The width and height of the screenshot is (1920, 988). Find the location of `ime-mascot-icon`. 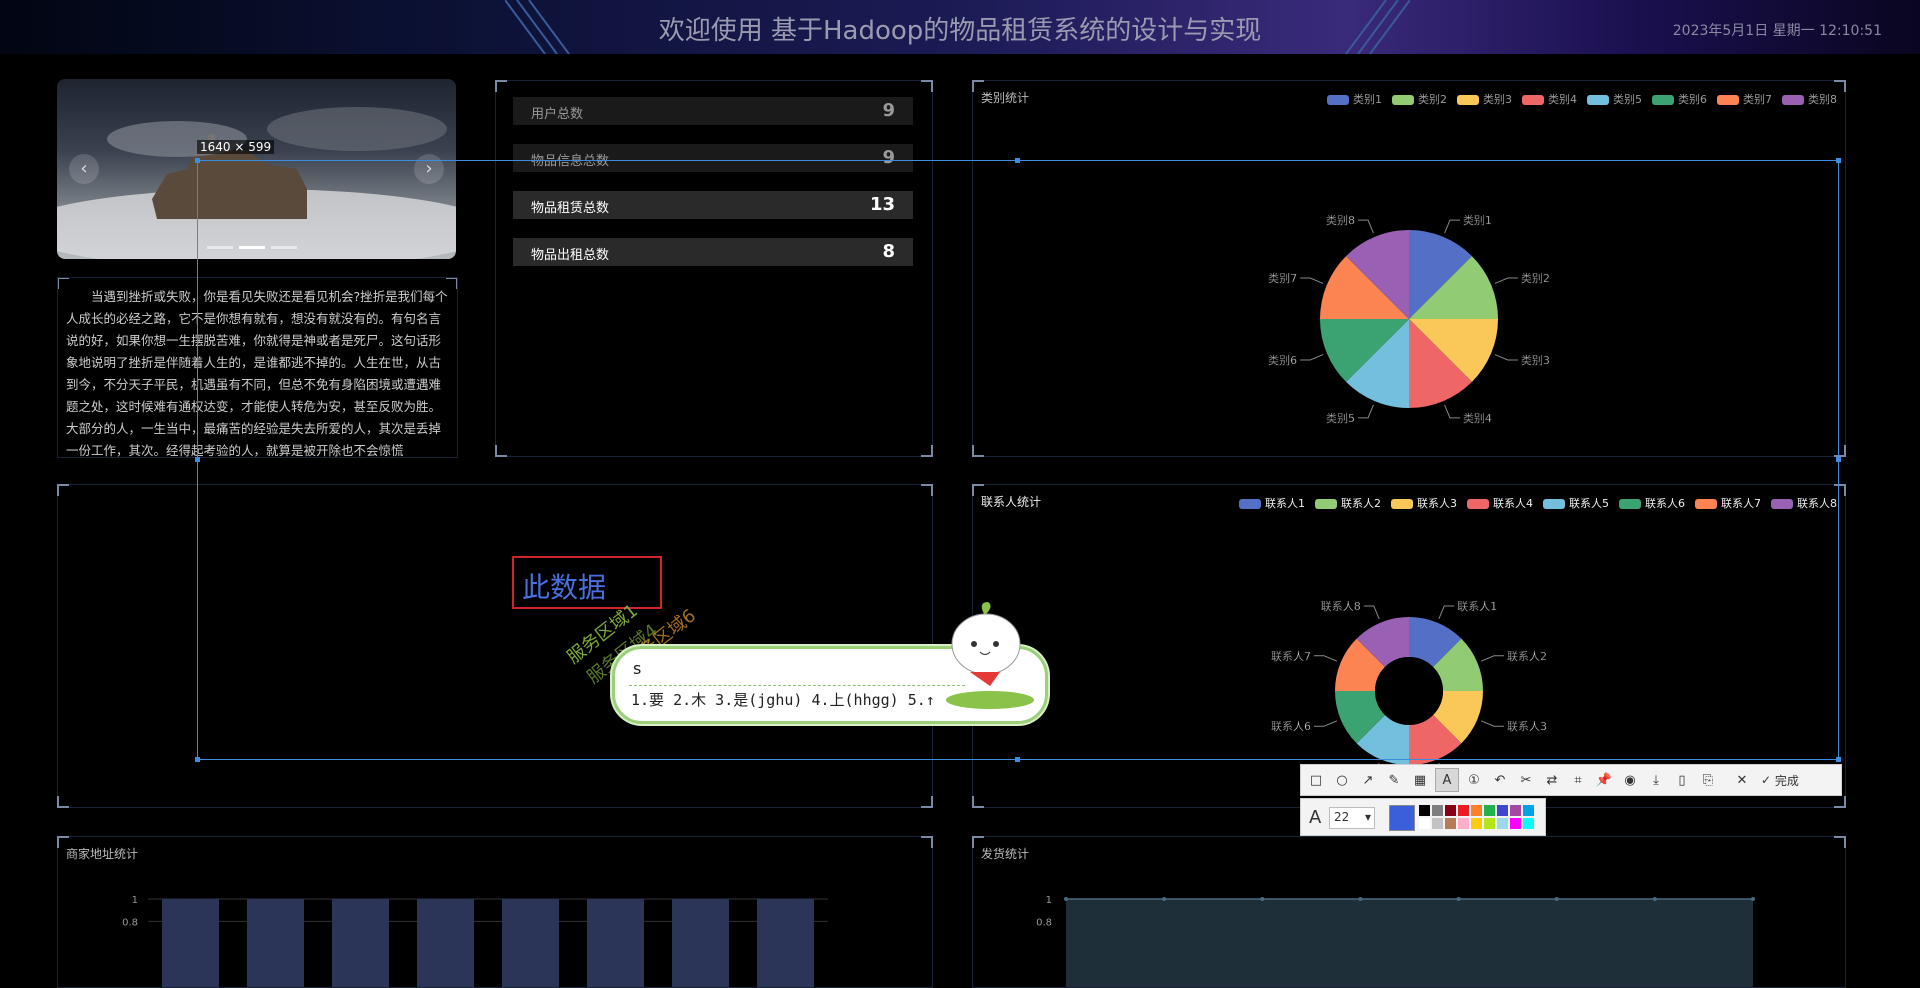

ime-mascot-icon is located at coordinates (990, 655).